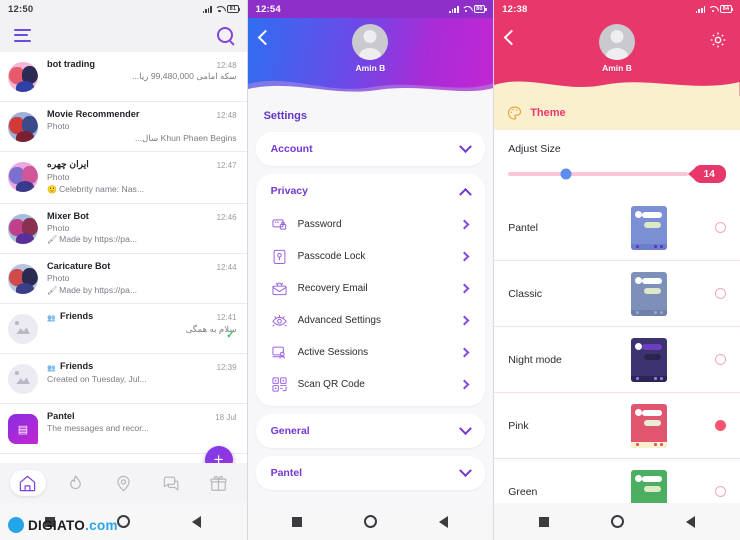  I want to click on slider-track, so click(598, 174).